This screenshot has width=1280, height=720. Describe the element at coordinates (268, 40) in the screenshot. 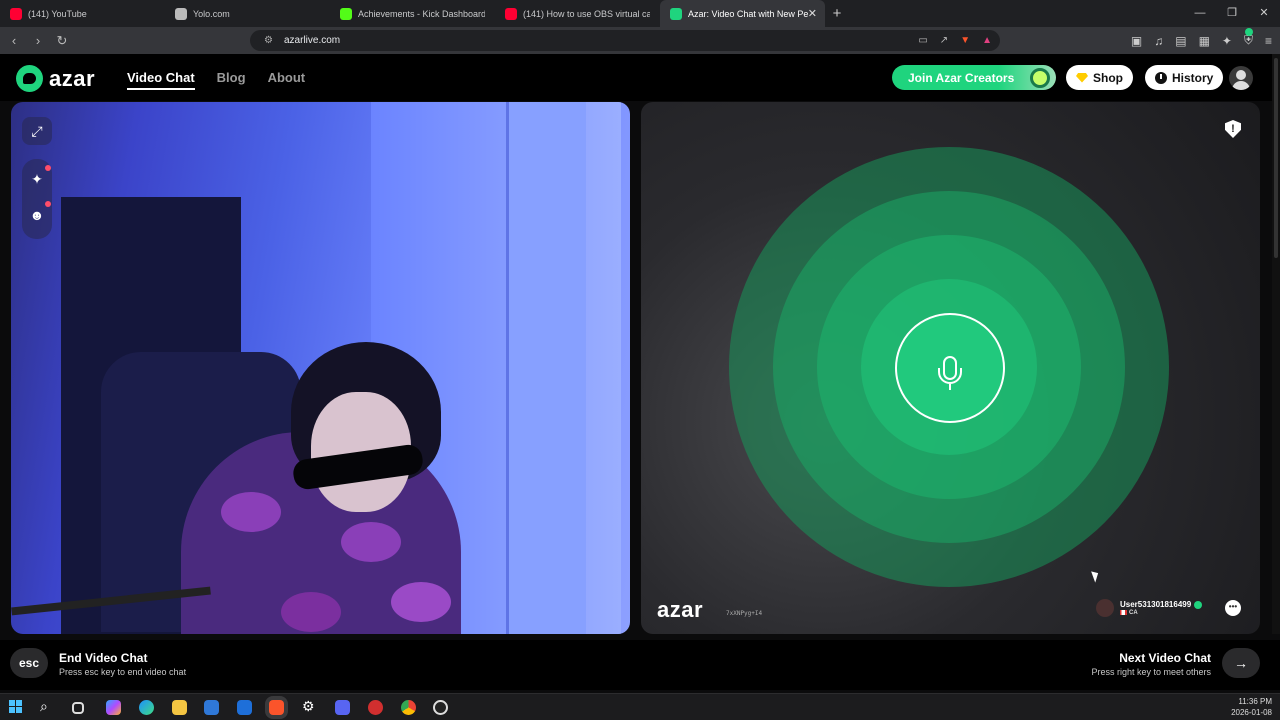

I see `site-settings-icon: ⚙` at that location.